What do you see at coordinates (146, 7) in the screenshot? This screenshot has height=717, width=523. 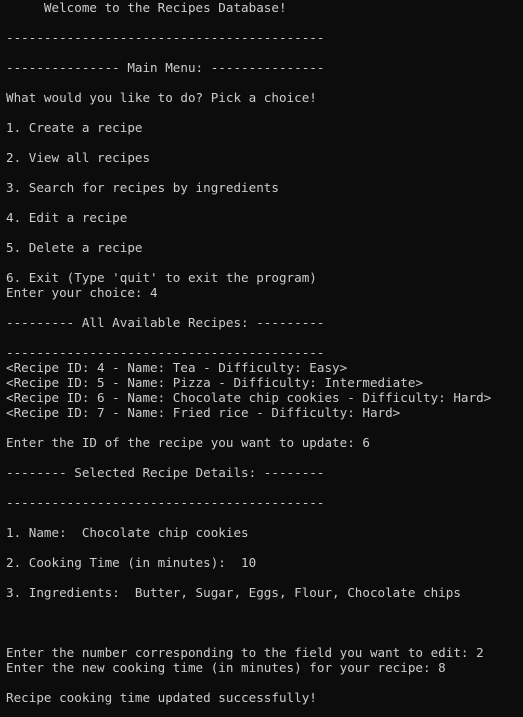 I see `terminal-line: Welcome to the Recipes Database!` at bounding box center [146, 7].